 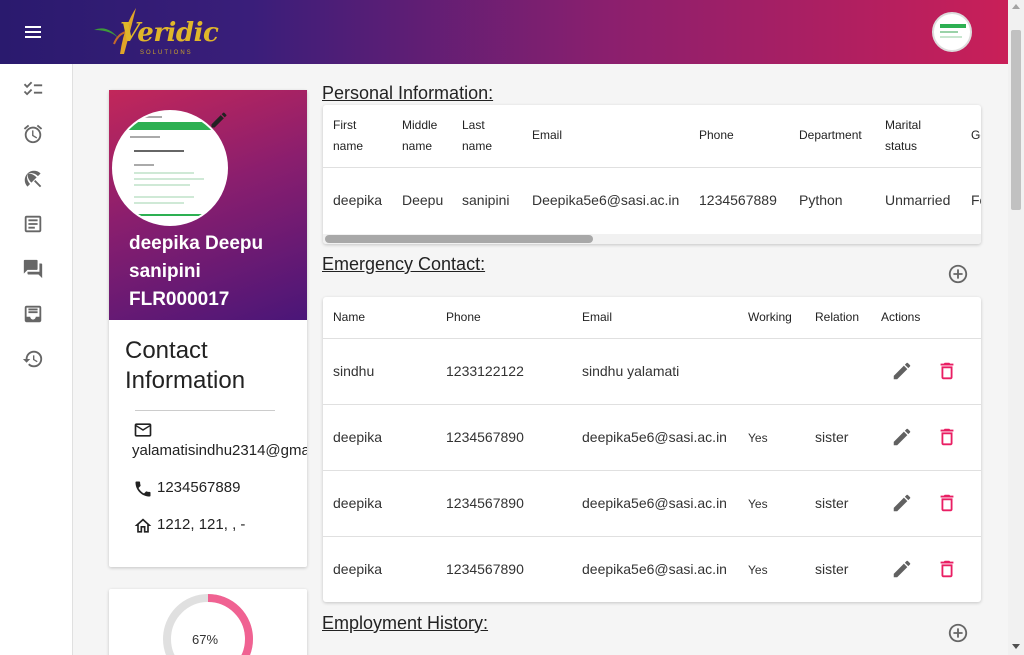 I want to click on home-icon, so click(x=143, y=526).